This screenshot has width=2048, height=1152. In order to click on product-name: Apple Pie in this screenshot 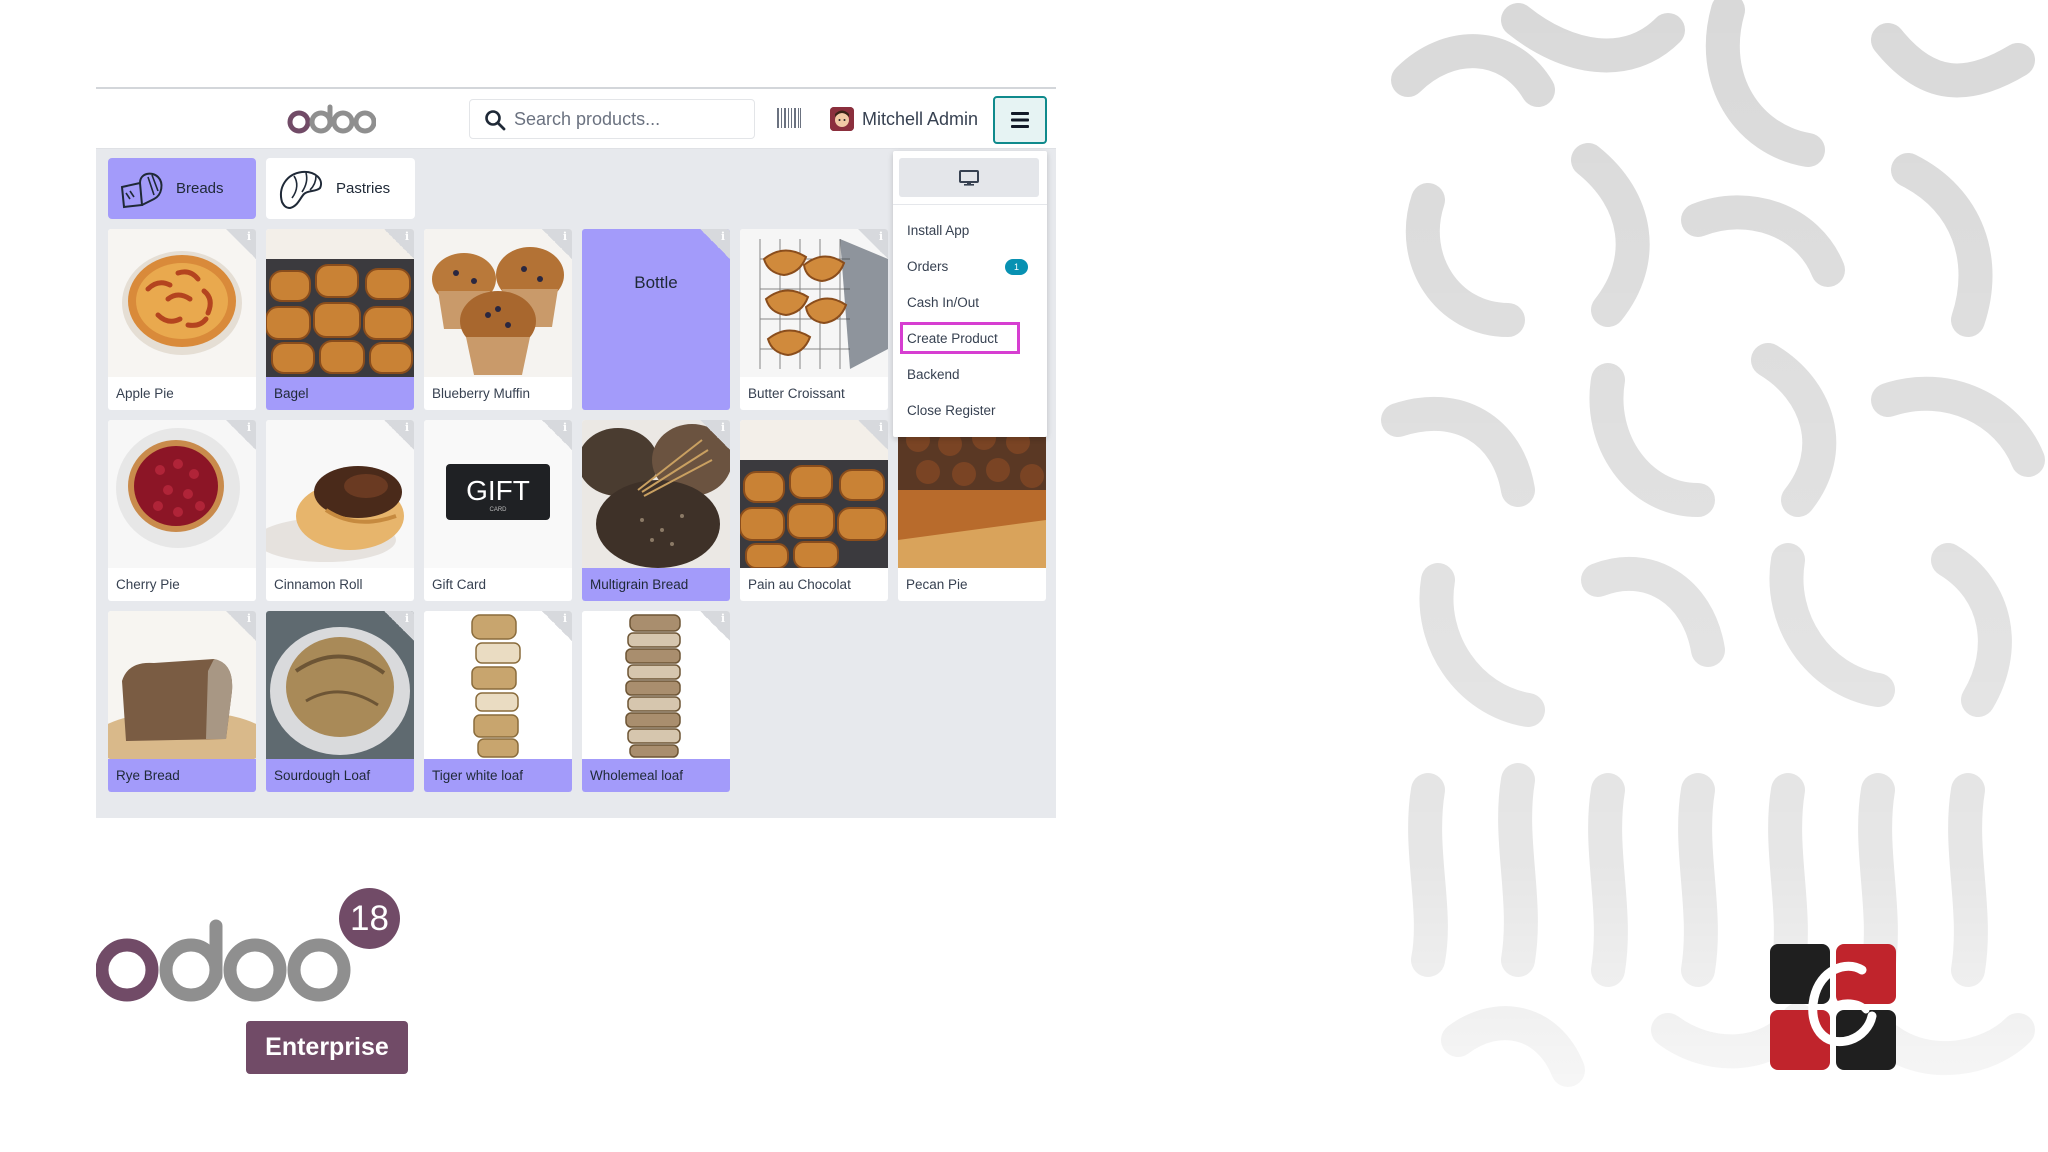, I will do `click(145, 393)`.